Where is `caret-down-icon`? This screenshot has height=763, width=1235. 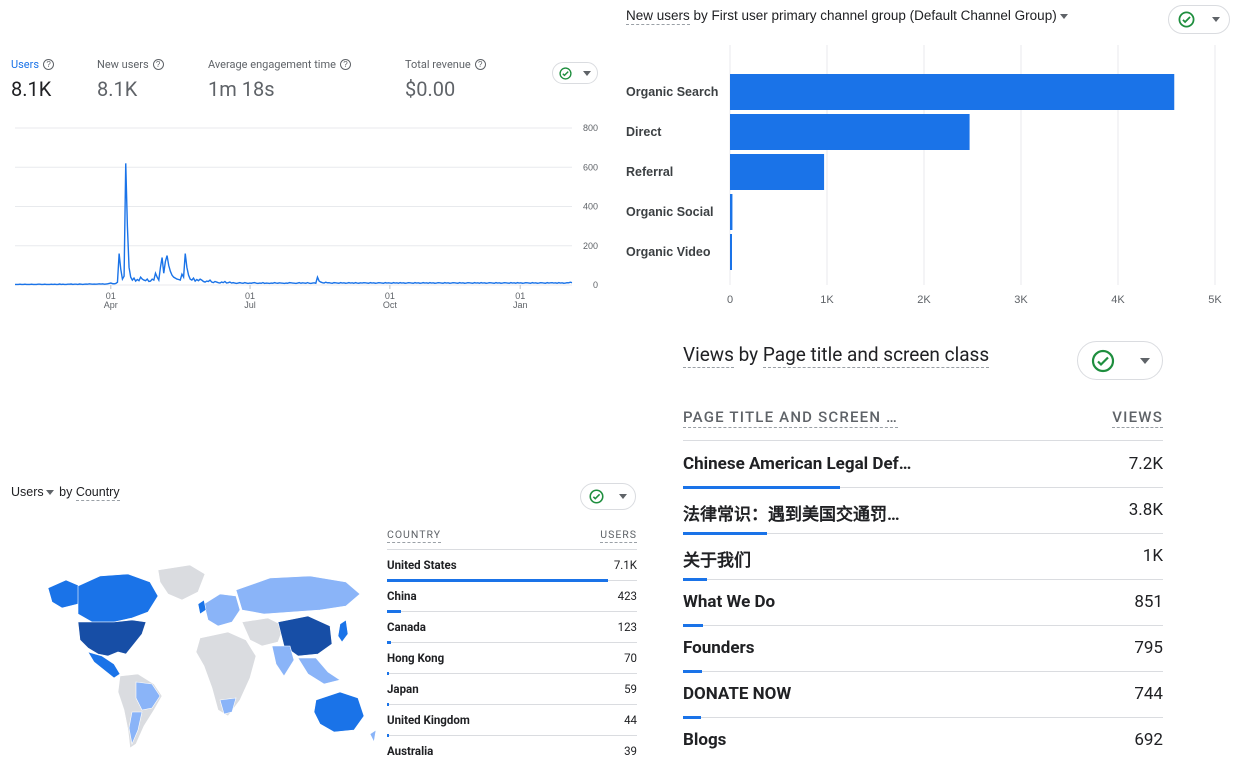
caret-down-icon is located at coordinates (1216, 19).